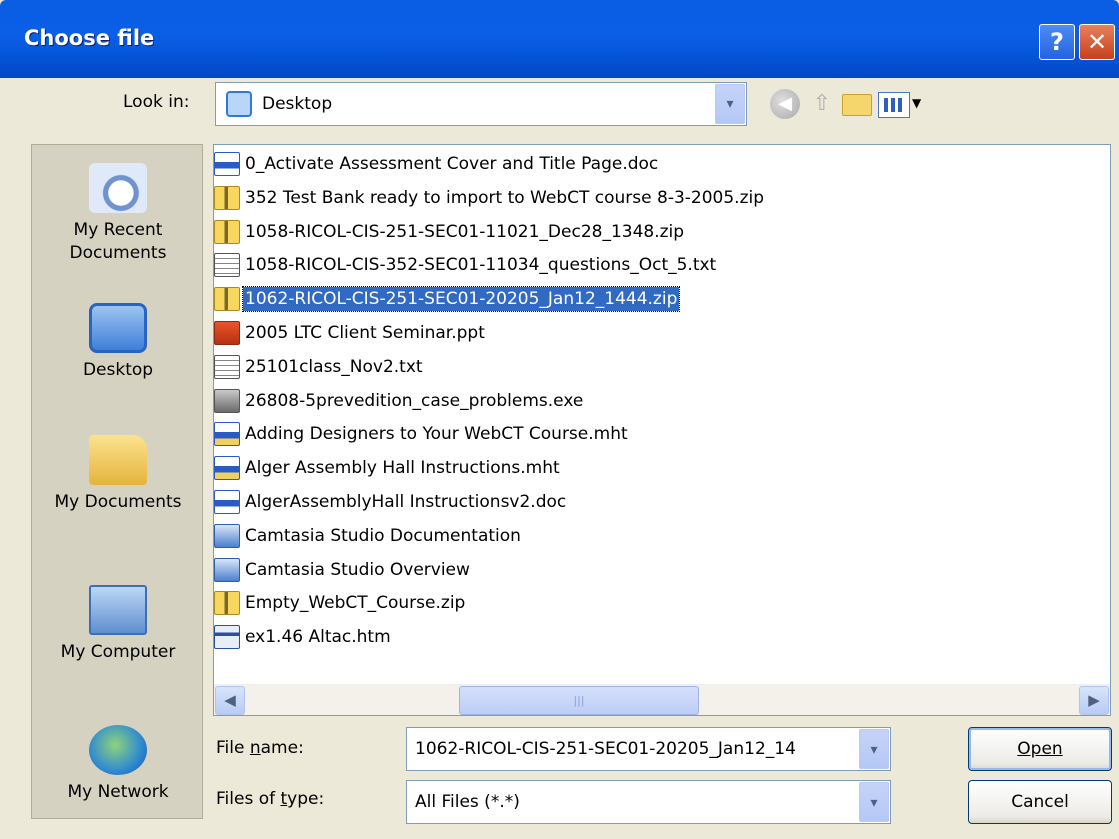 The width and height of the screenshot is (1119, 839). I want to click on my-network-icon, so click(118, 750).